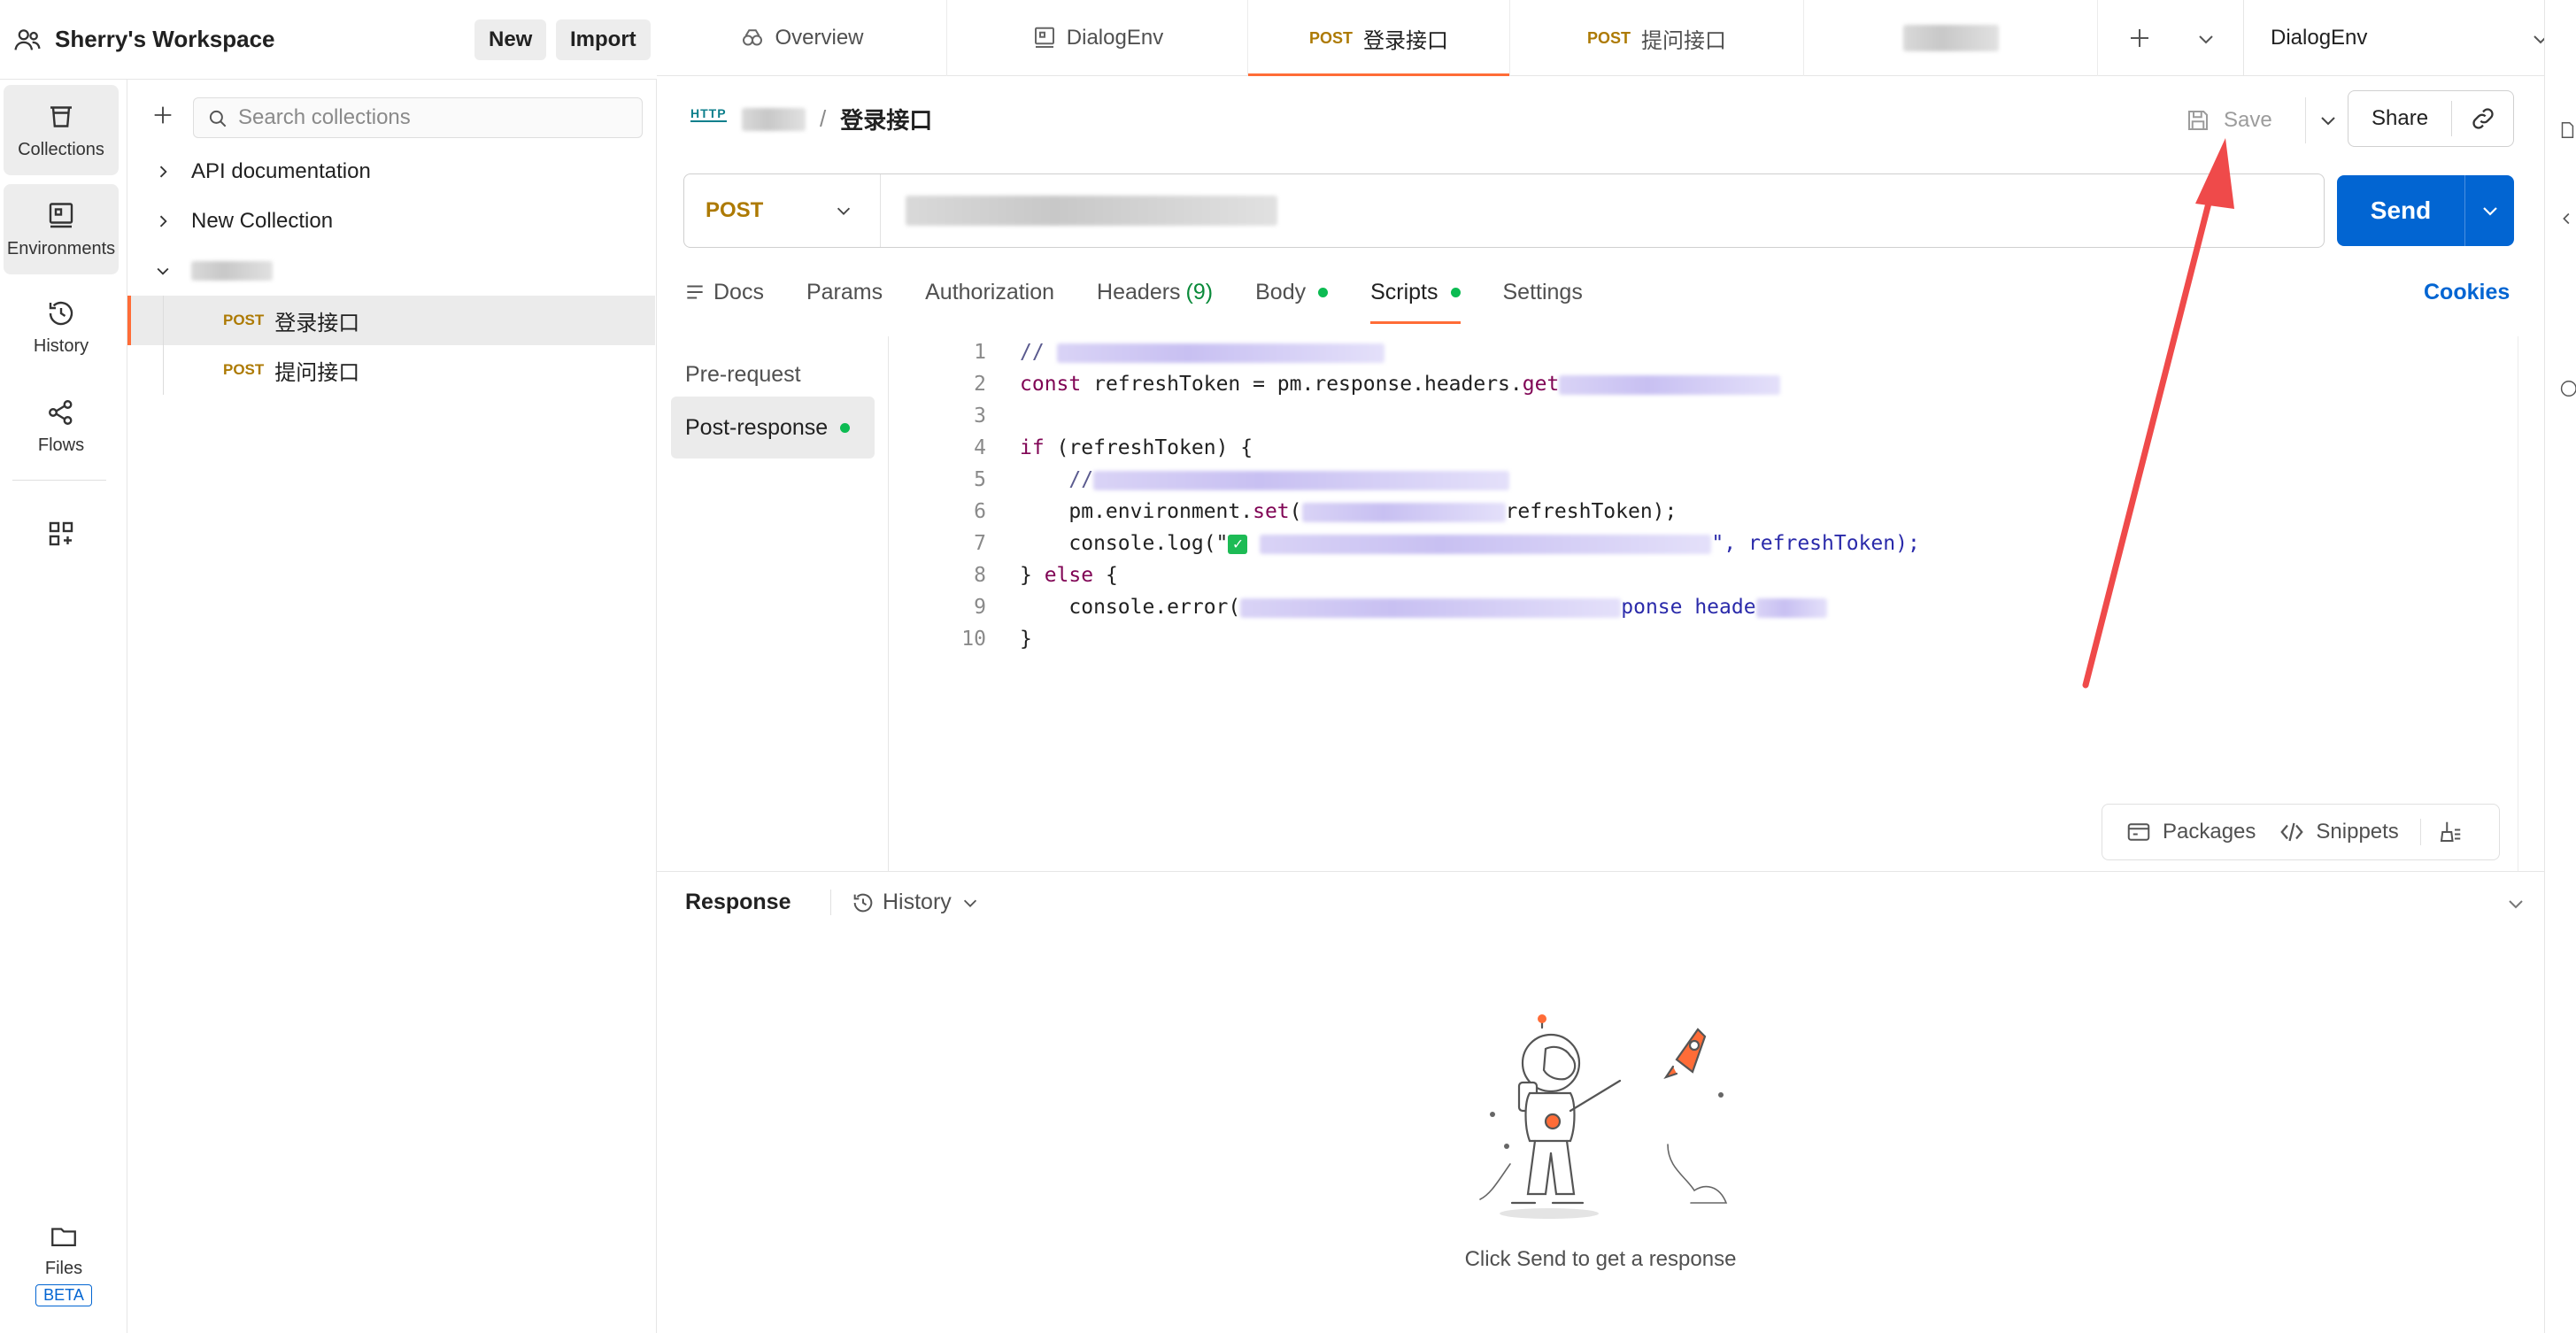 This screenshot has width=2576, height=1333. I want to click on team-icon, so click(27, 39).